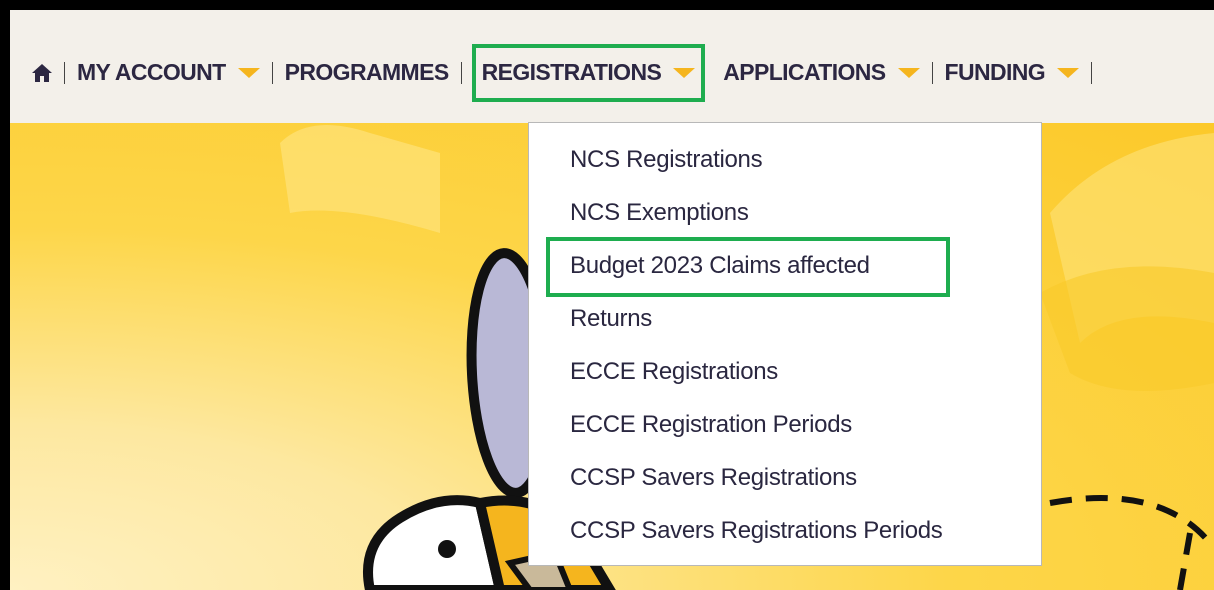 Image resolution: width=1214 pixels, height=590 pixels. I want to click on nav-programmes: PROGRAMMES, so click(367, 73).